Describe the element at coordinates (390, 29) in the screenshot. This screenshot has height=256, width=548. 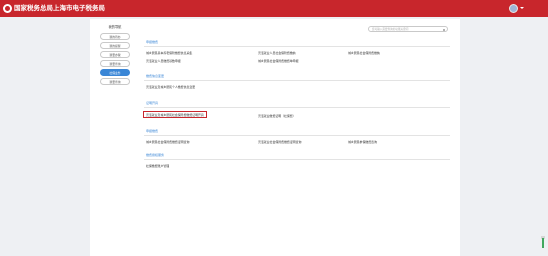
I see `search-placeholder: 您可输入需要查询的功能关键词` at that location.